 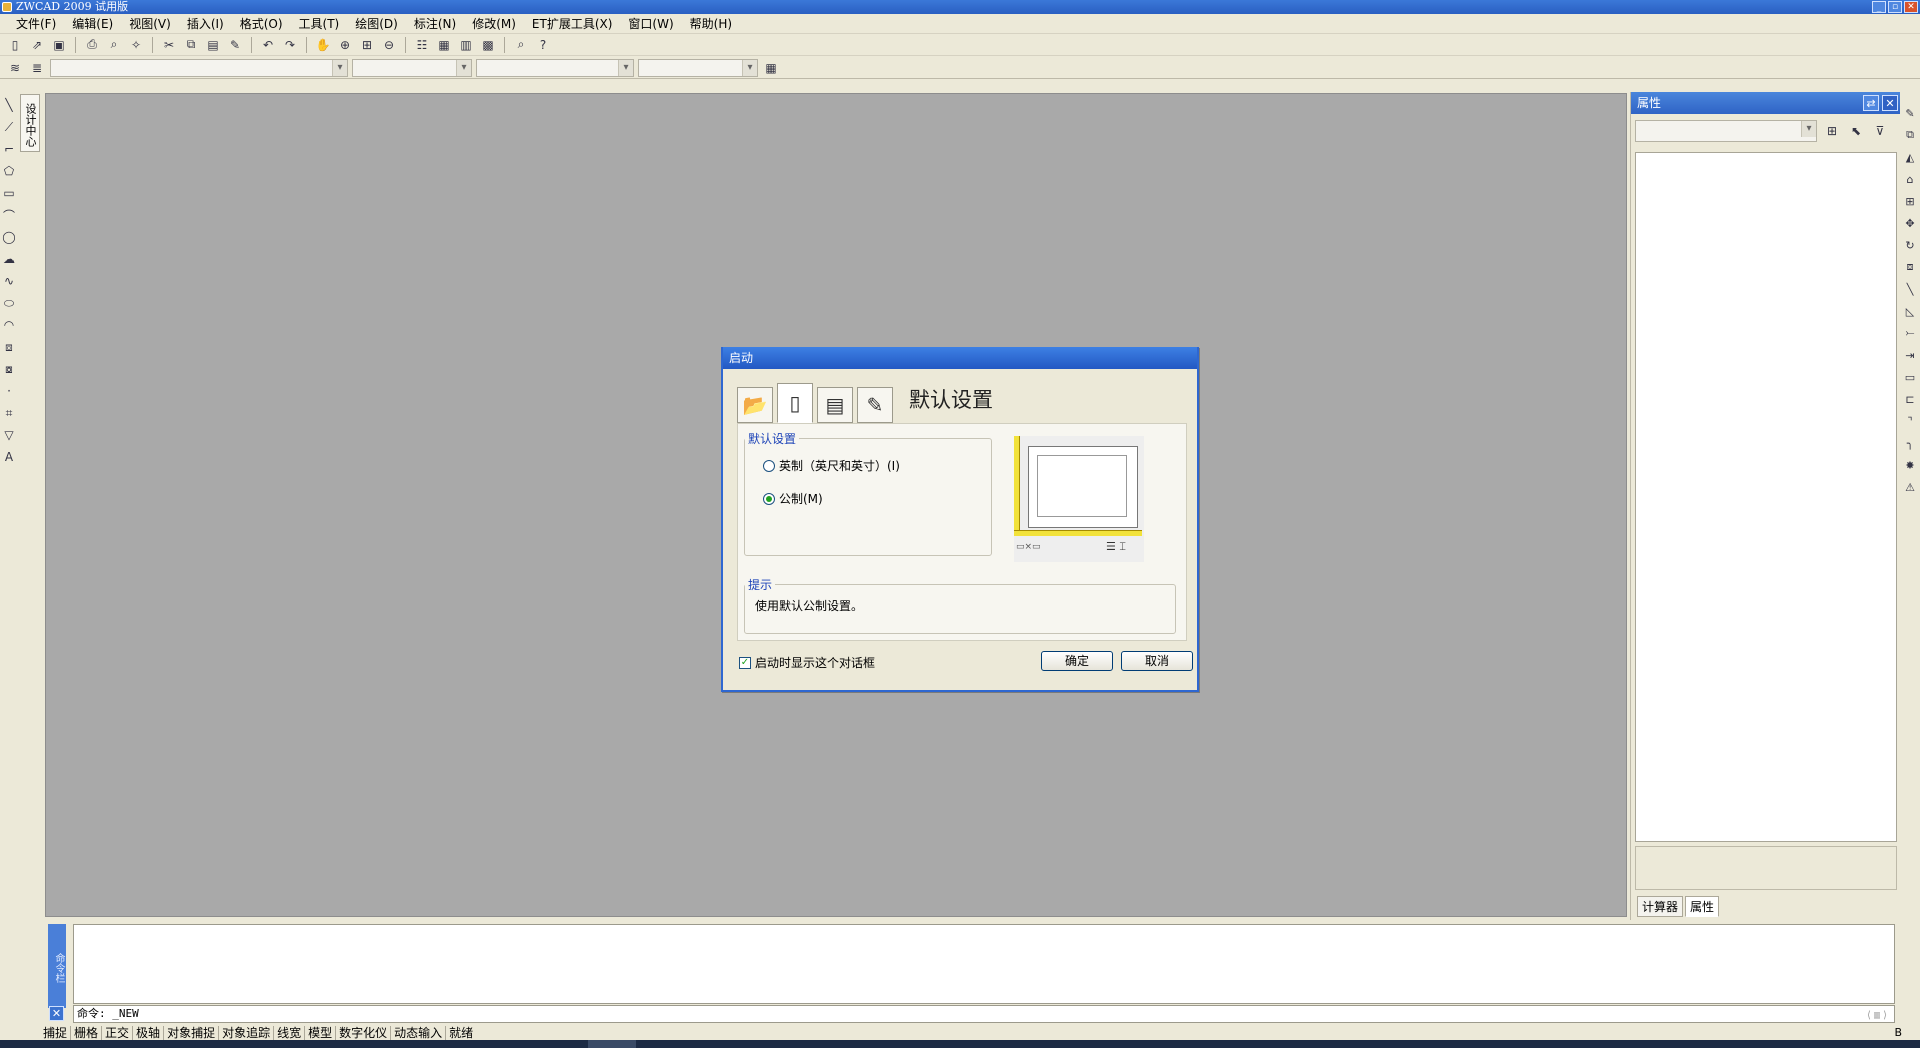 What do you see at coordinates (235, 45) in the screenshot?
I see `match-properties-icon: ✎` at bounding box center [235, 45].